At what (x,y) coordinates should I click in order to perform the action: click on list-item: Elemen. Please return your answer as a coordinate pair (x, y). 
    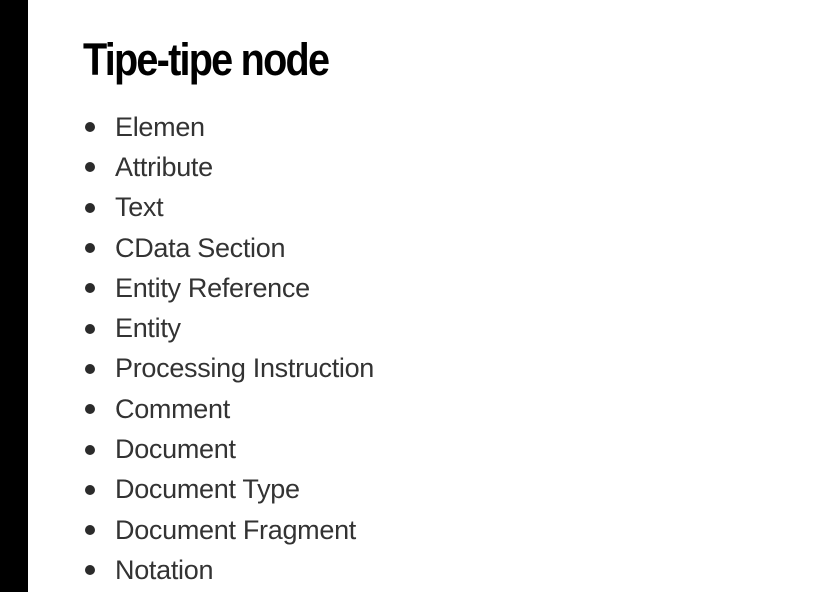
    Looking at the image, I should click on (229, 127).